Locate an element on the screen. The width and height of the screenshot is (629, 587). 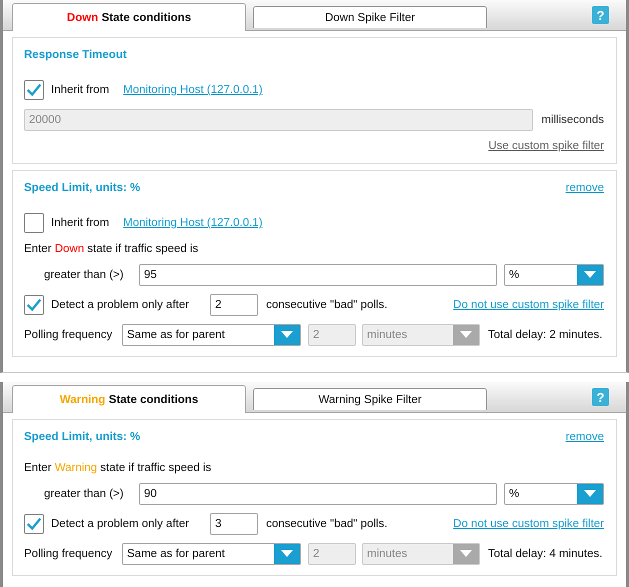
polls-field: 2 is located at coordinates (234, 305).